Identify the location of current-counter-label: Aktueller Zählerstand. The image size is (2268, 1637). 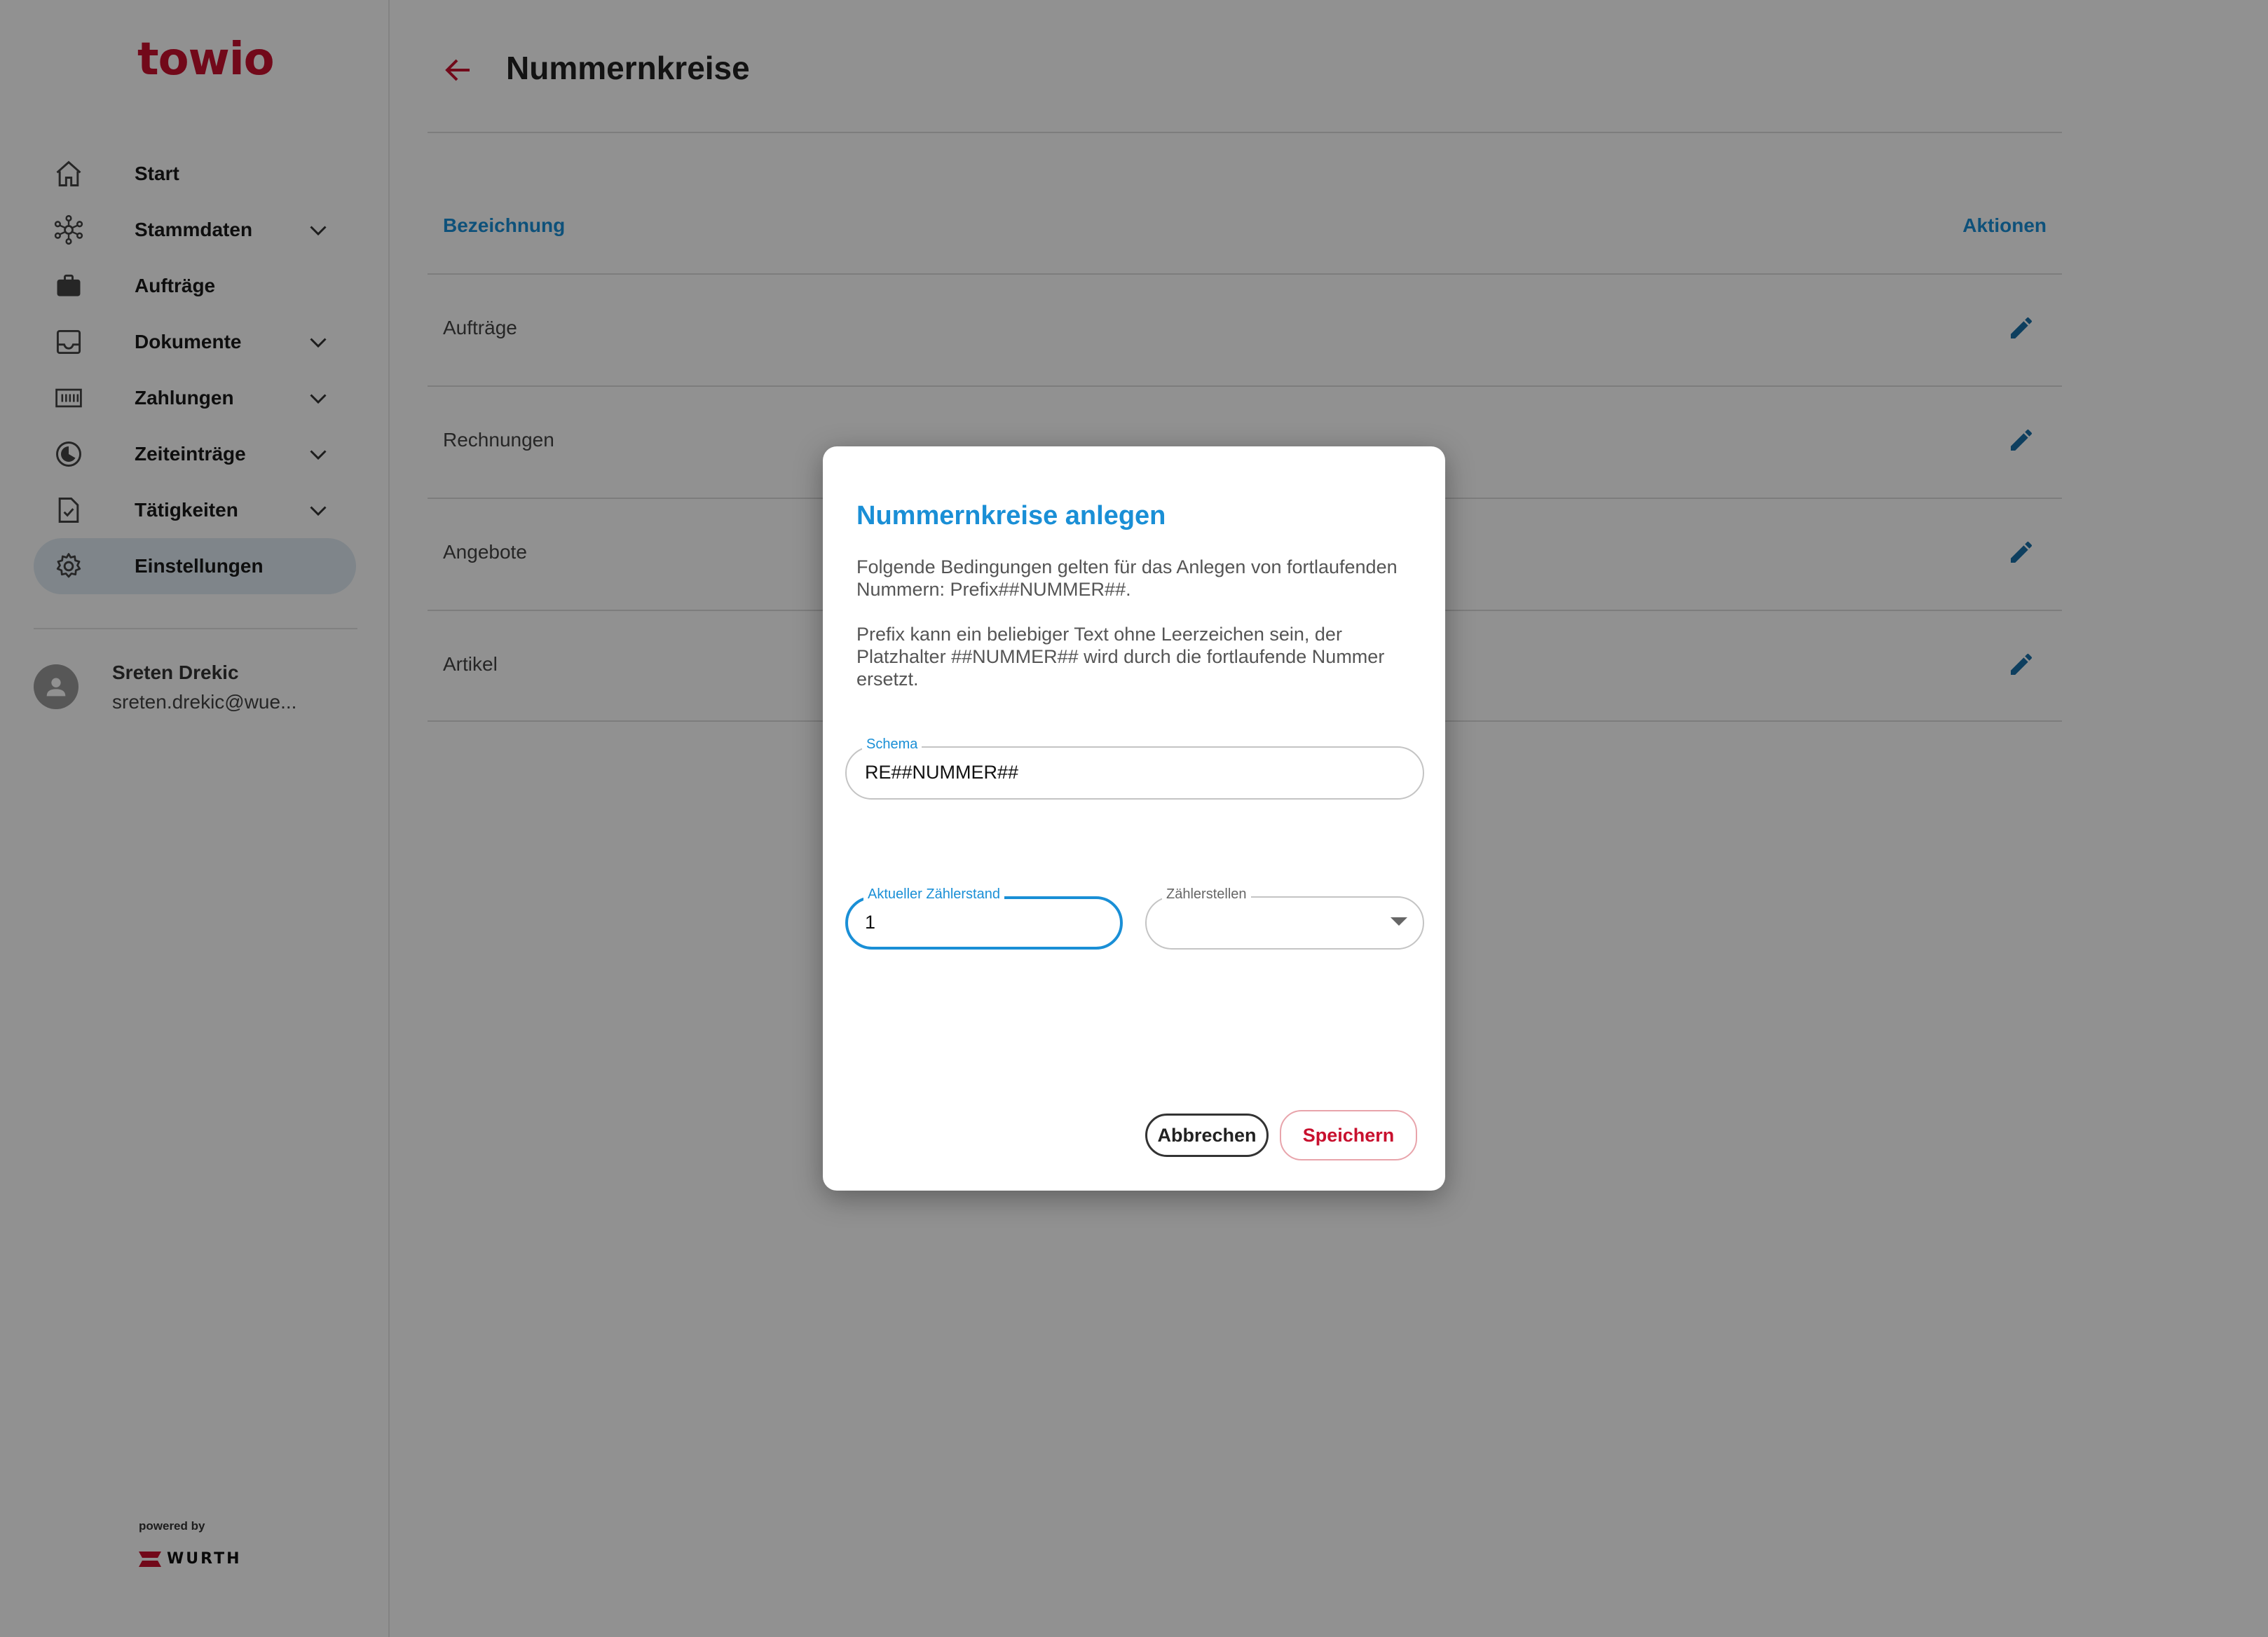
(934, 894).